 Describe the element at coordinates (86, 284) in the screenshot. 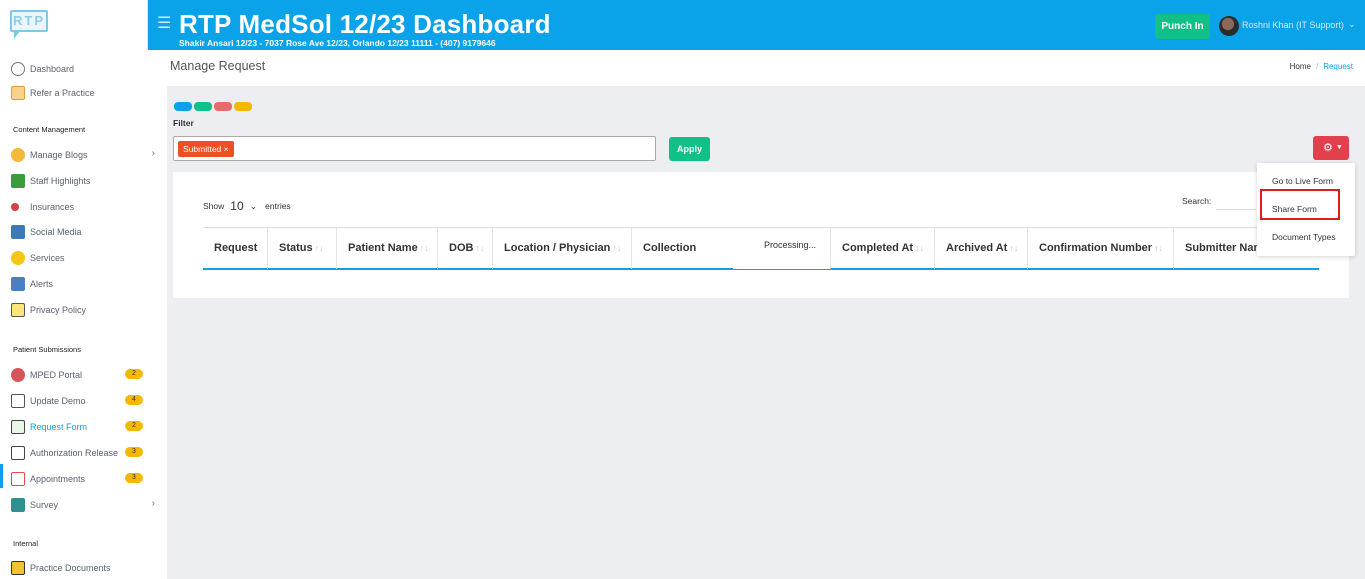

I see `sidebar-item-alerts: Alerts` at that location.